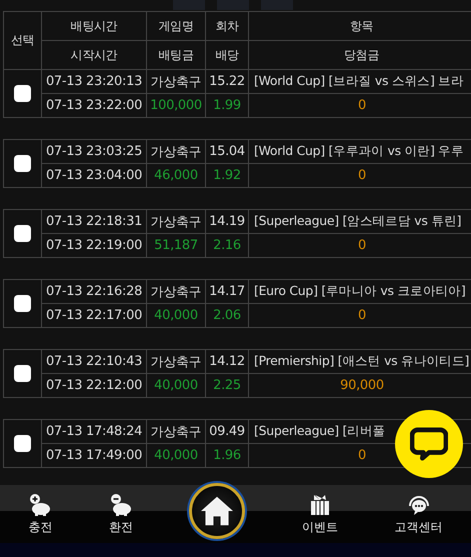  I want to click on column-header: 배팅시간, so click(94, 26).